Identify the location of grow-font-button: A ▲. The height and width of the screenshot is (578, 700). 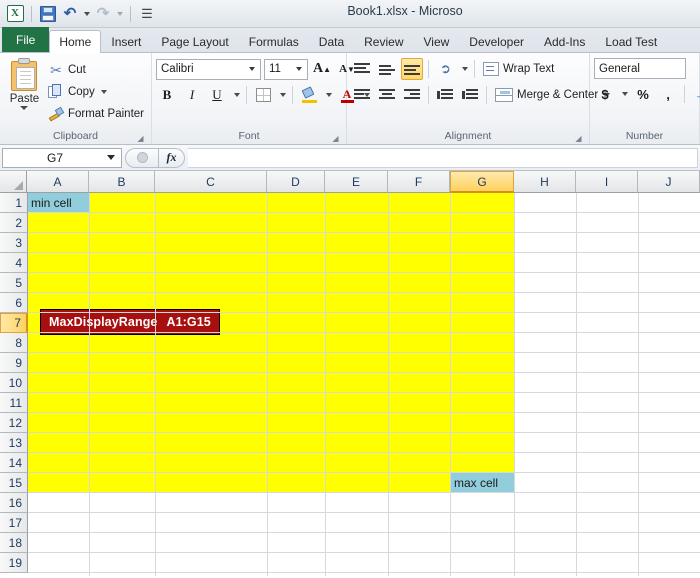
(322, 69).